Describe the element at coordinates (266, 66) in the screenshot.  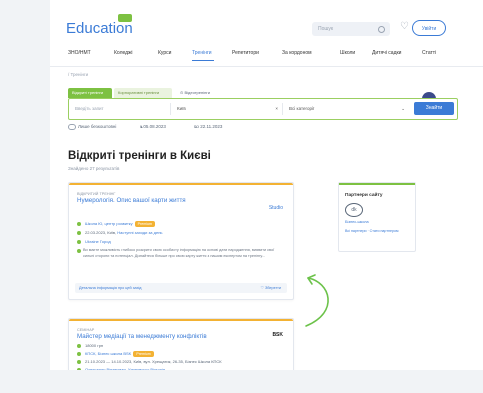
I see `header-divider` at that location.